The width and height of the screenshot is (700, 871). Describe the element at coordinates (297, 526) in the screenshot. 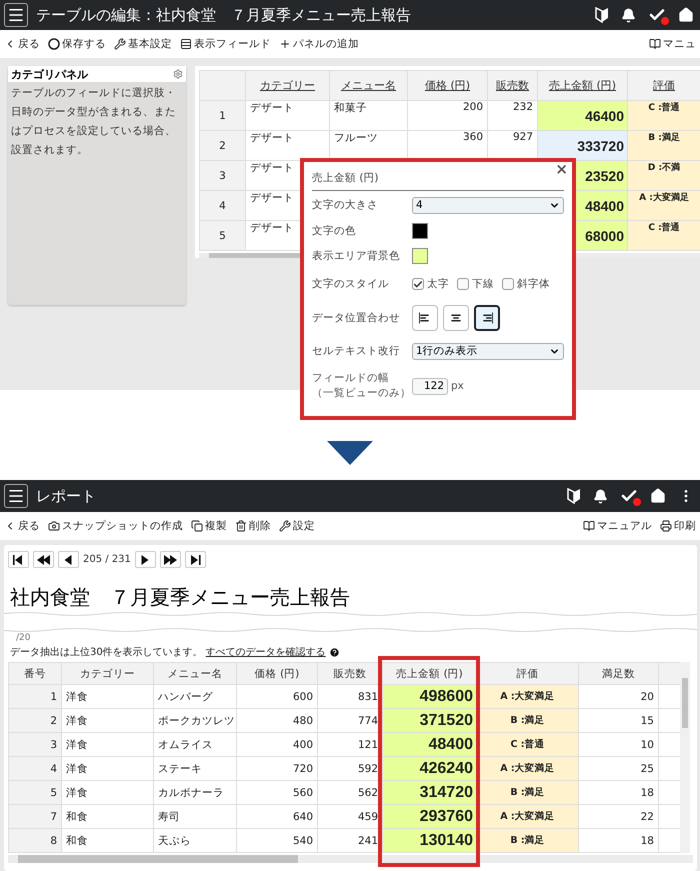

I see `settings-button: 設定` at that location.